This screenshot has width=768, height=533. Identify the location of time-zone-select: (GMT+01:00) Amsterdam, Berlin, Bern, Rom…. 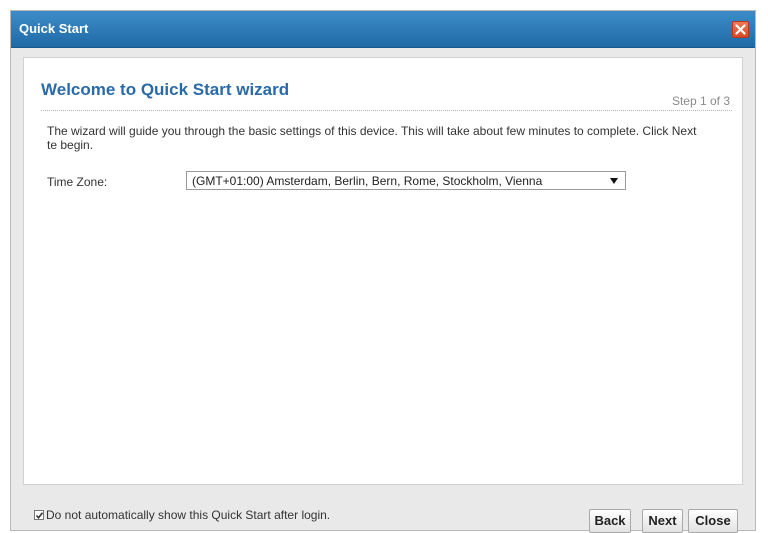
(406, 180).